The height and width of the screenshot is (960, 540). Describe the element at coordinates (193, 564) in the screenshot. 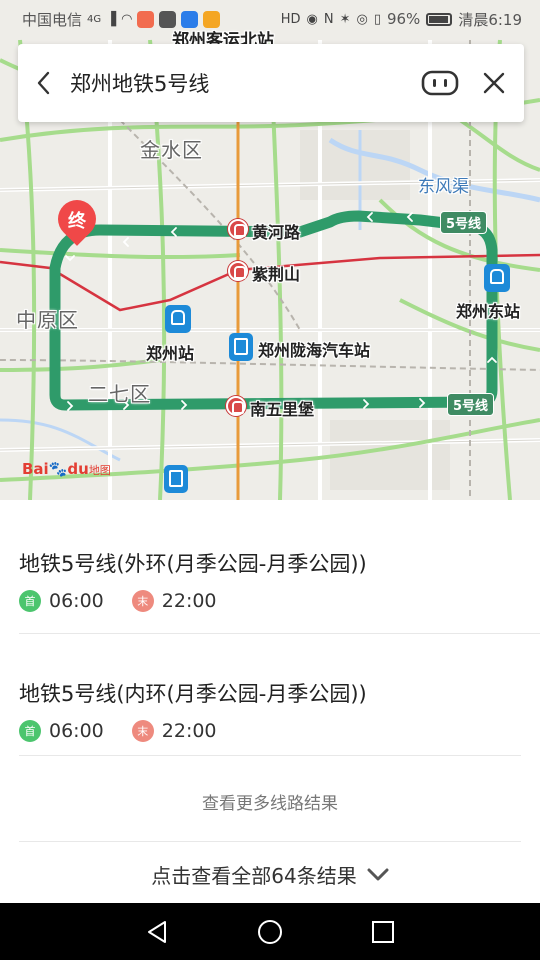

I see `route-title: 地铁5号线(外环(月季公园-月季公园))` at that location.